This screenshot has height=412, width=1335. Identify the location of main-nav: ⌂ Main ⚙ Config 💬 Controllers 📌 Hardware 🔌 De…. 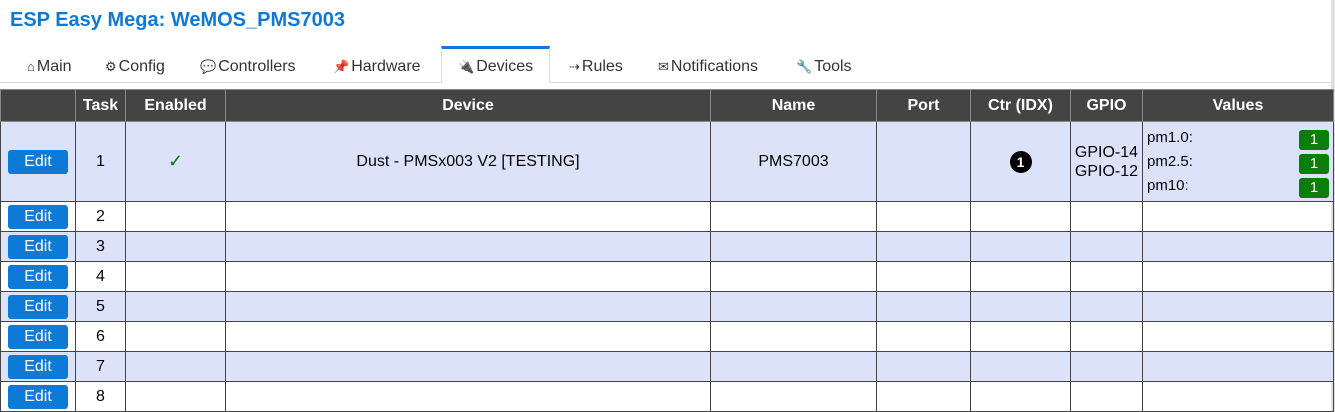
(665, 64).